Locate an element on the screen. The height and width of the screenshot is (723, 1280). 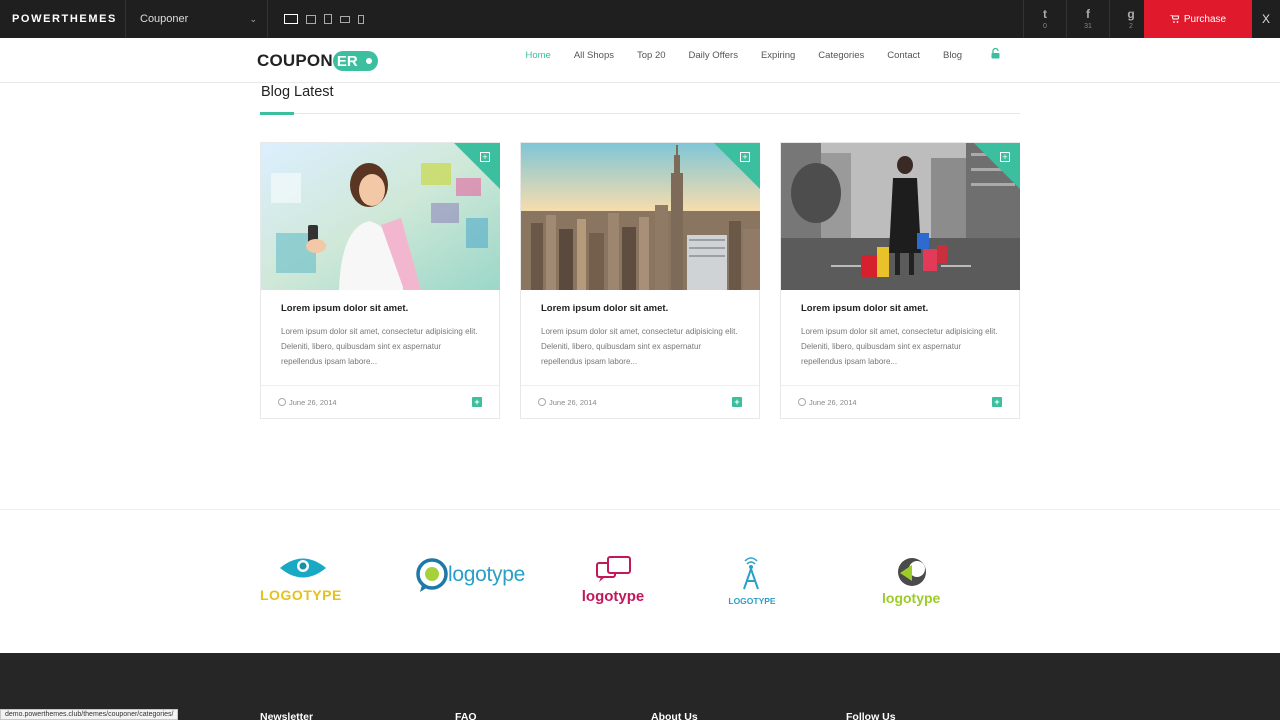
site-footer is located at coordinates (640, 686).